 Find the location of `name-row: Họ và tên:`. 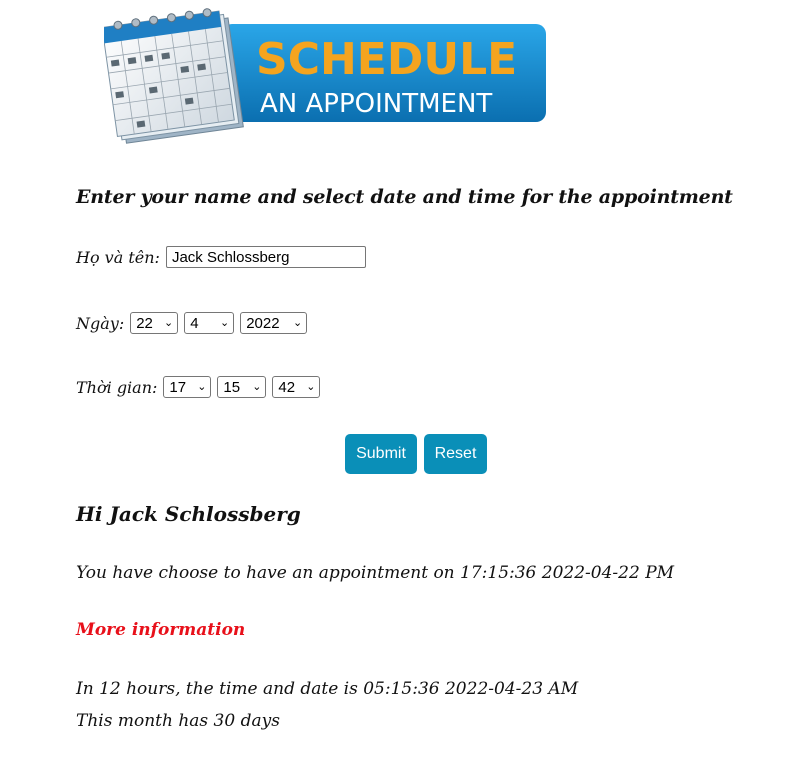

name-row: Họ và tên: is located at coordinates (221, 257).